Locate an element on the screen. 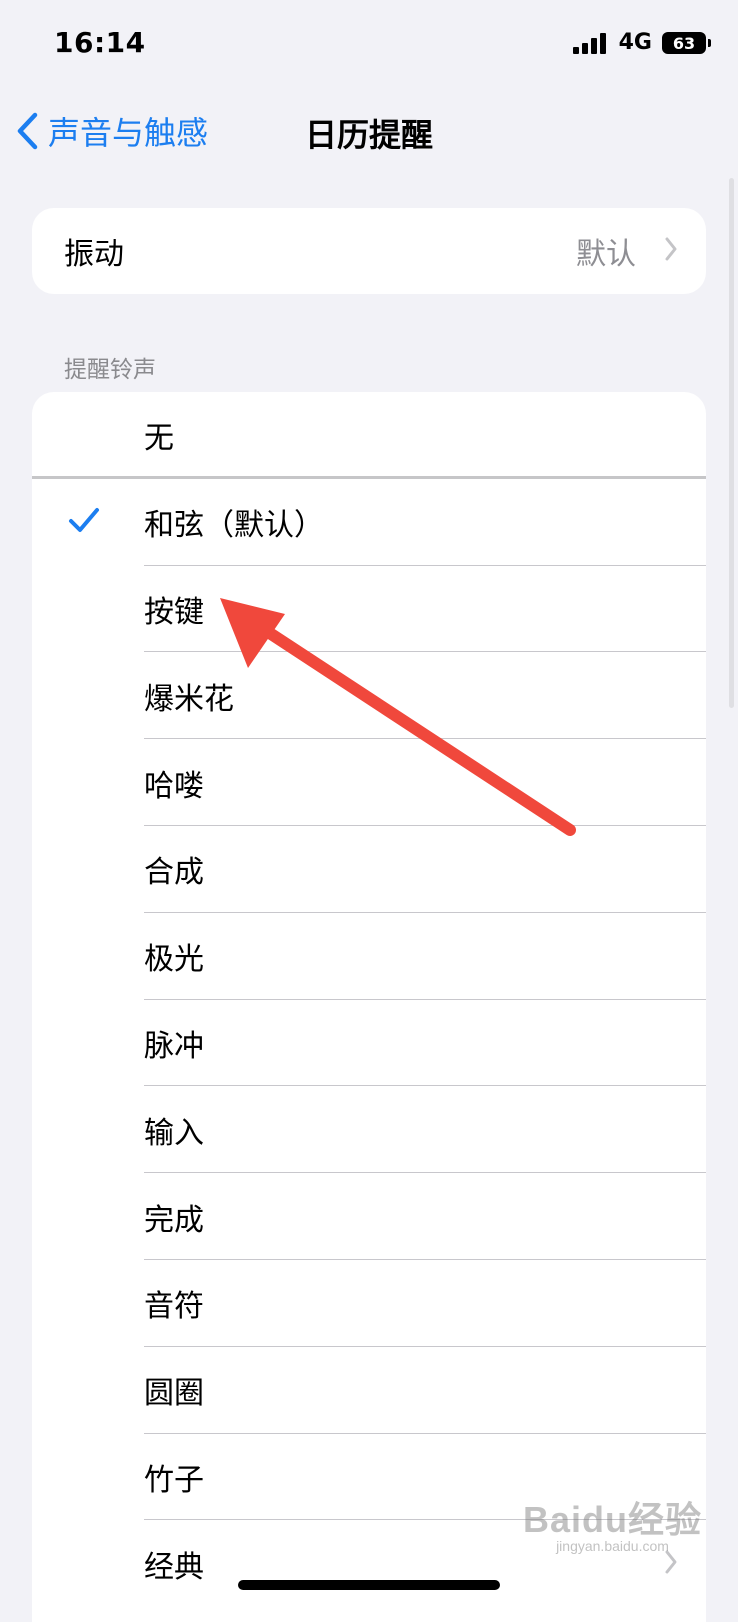 This screenshot has height=1622, width=738. cellular-signal-icon is located at coordinates (590, 43).